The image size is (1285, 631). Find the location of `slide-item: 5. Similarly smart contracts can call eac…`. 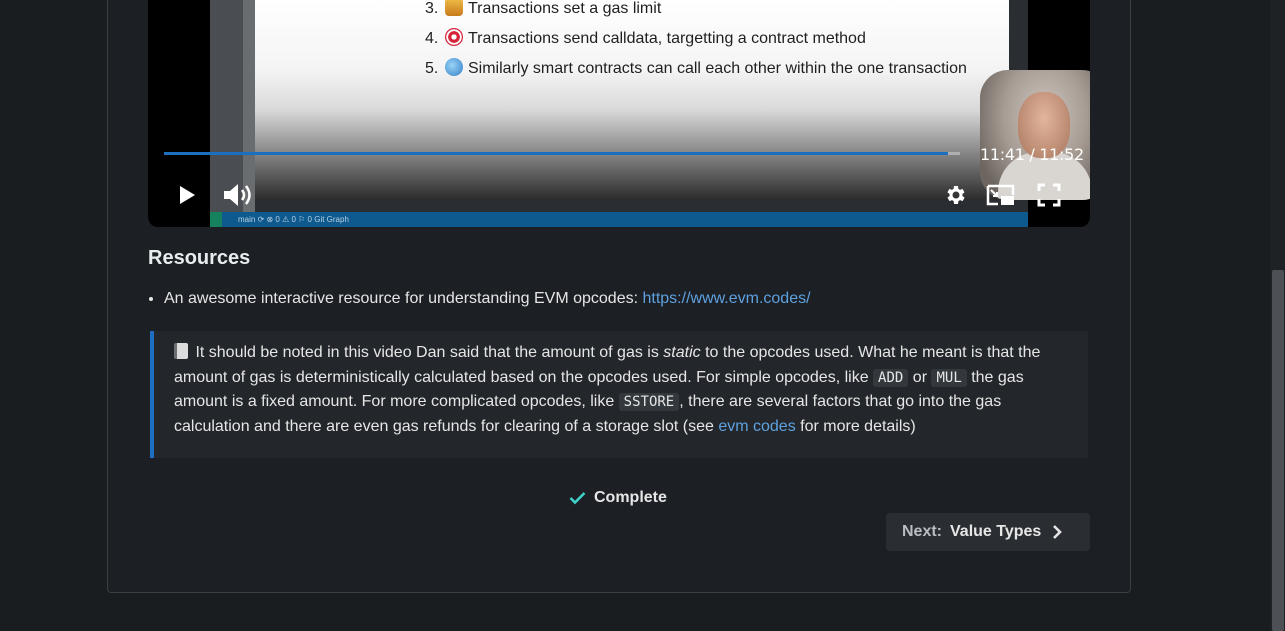

slide-item: 5. Similarly smart contracts can call eac… is located at coordinates (696, 73).